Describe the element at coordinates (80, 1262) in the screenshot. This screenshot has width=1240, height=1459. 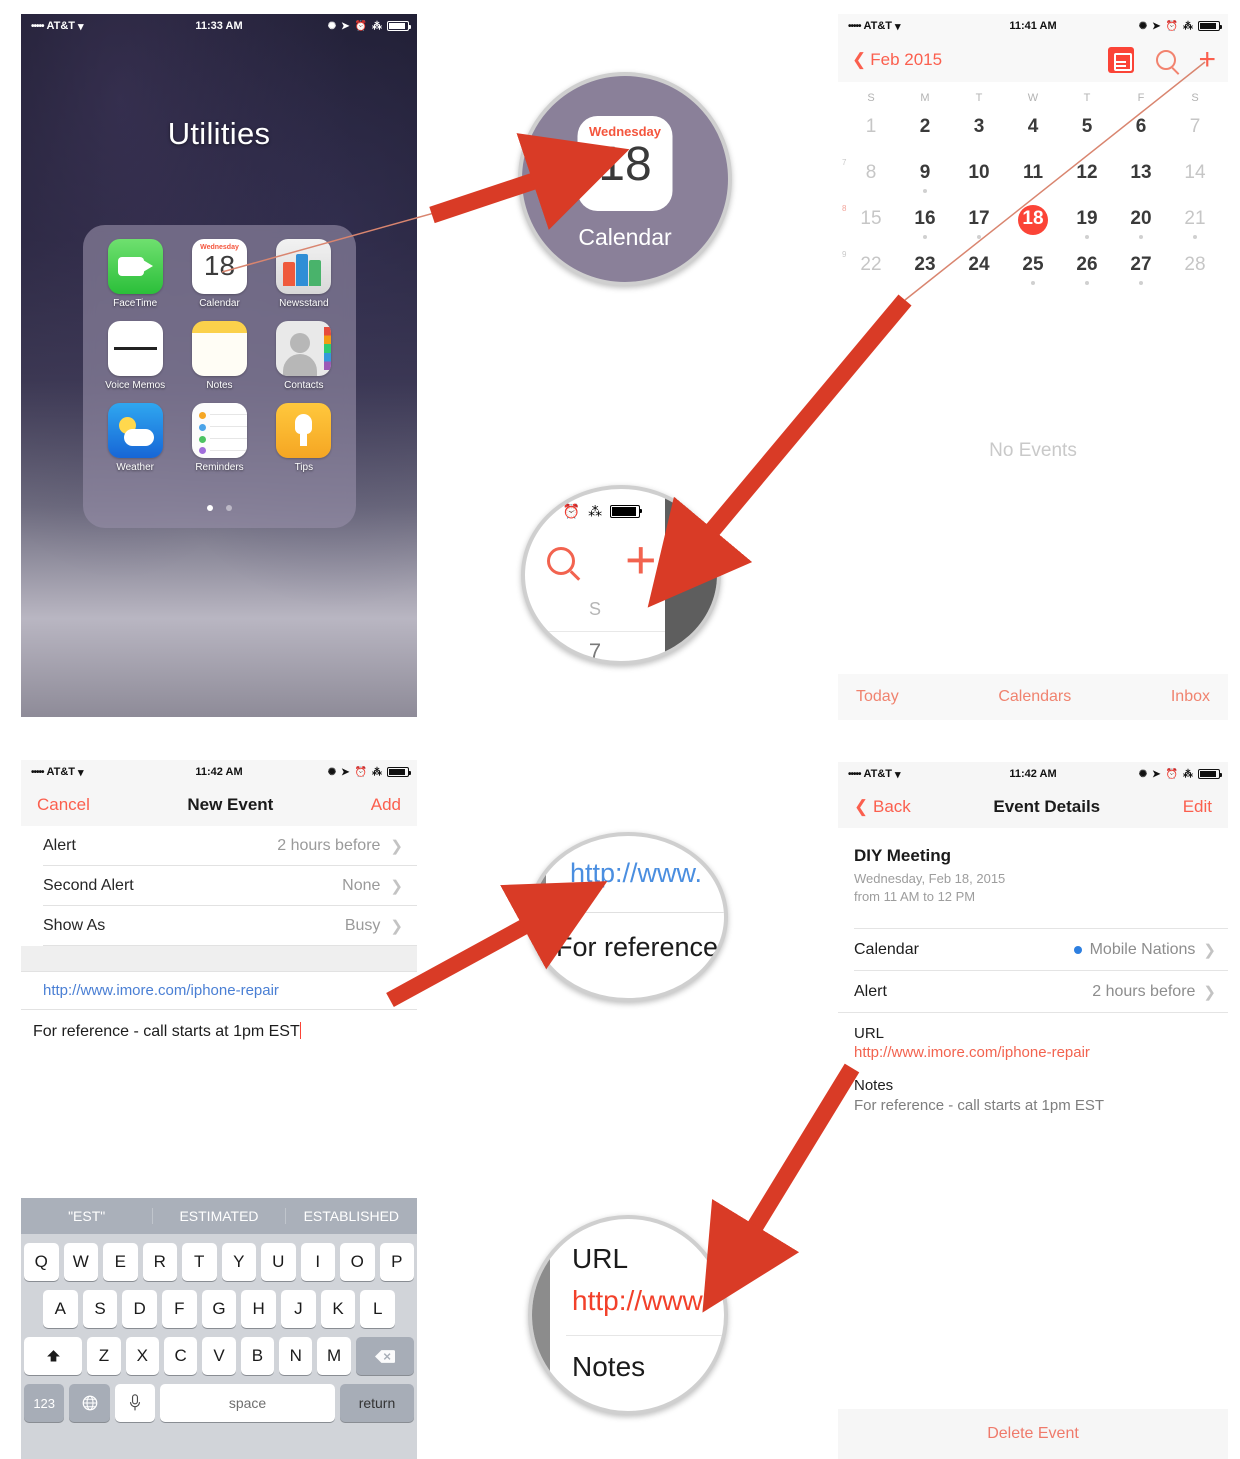
I see `key-w: W` at that location.